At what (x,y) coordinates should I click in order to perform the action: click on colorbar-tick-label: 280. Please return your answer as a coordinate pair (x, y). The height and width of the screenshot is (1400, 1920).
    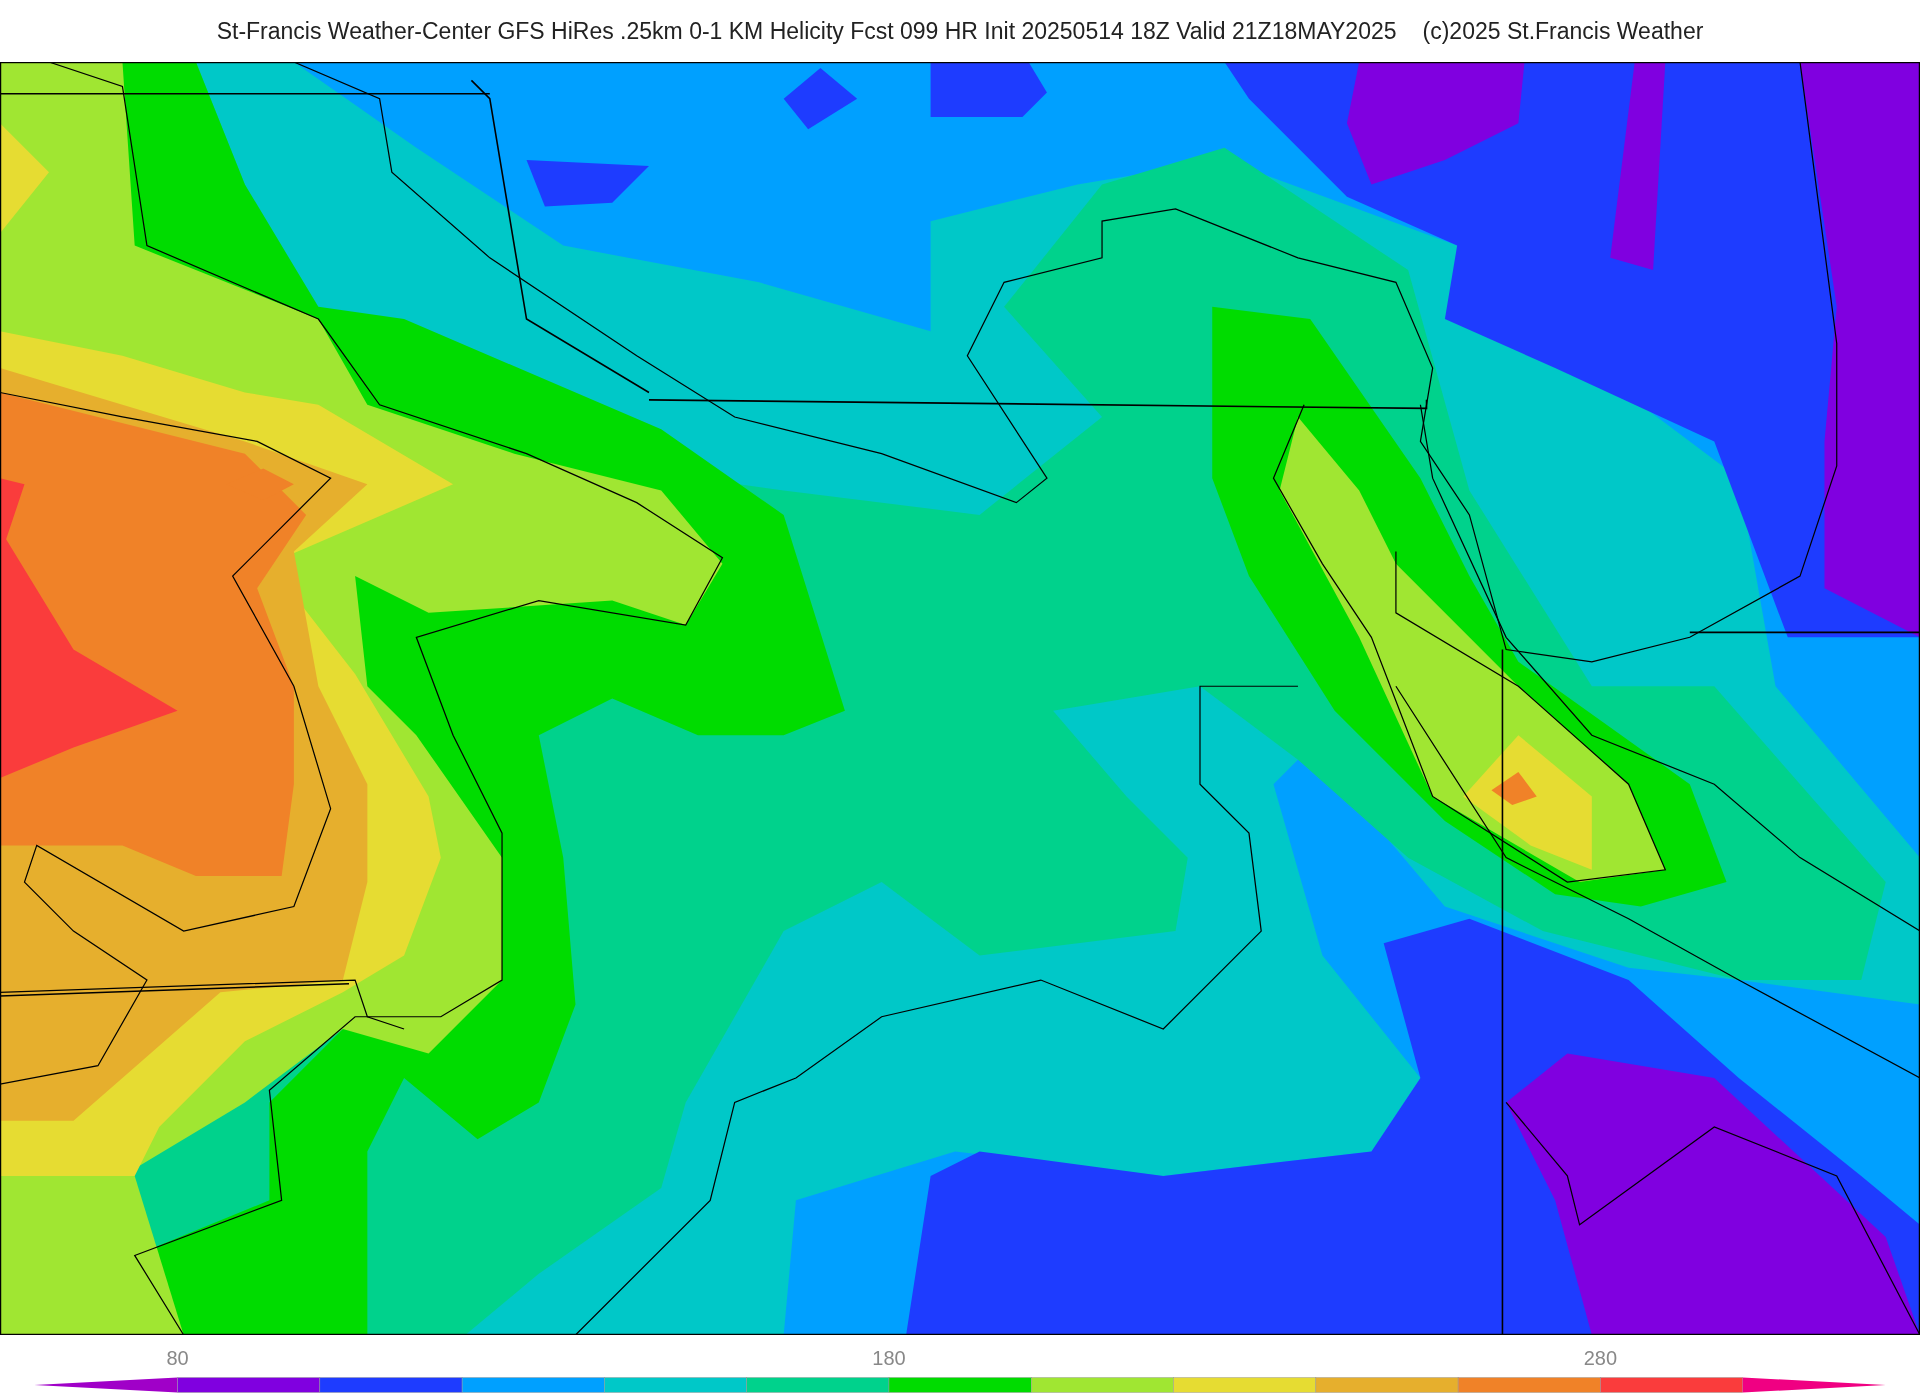
    Looking at the image, I should click on (1600, 1358).